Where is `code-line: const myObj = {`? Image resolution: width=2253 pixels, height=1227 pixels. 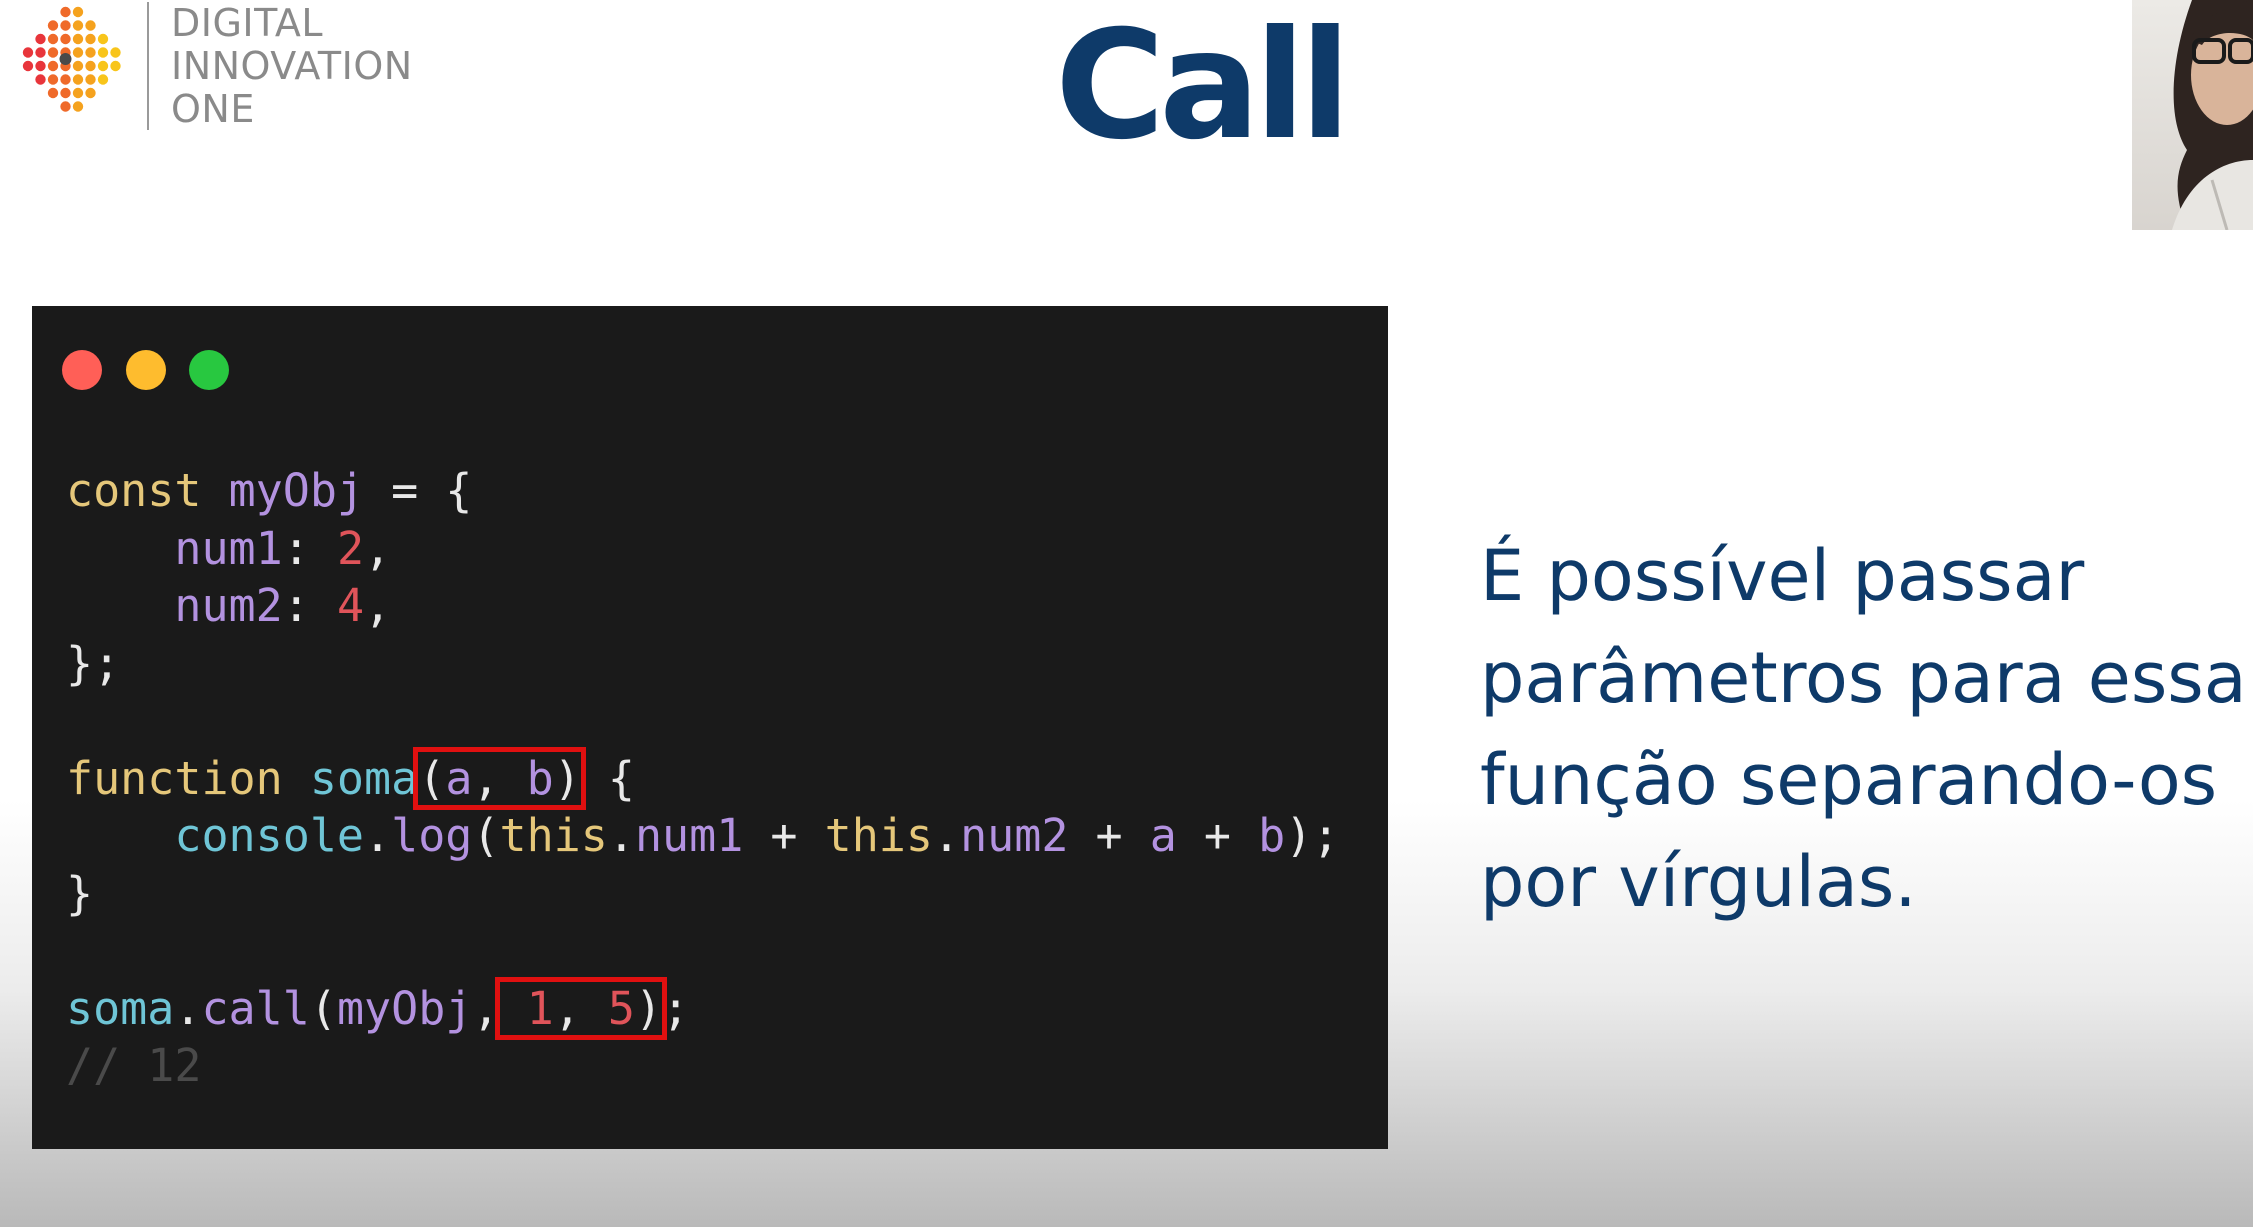 code-line: const myObj = { is located at coordinates (702, 491).